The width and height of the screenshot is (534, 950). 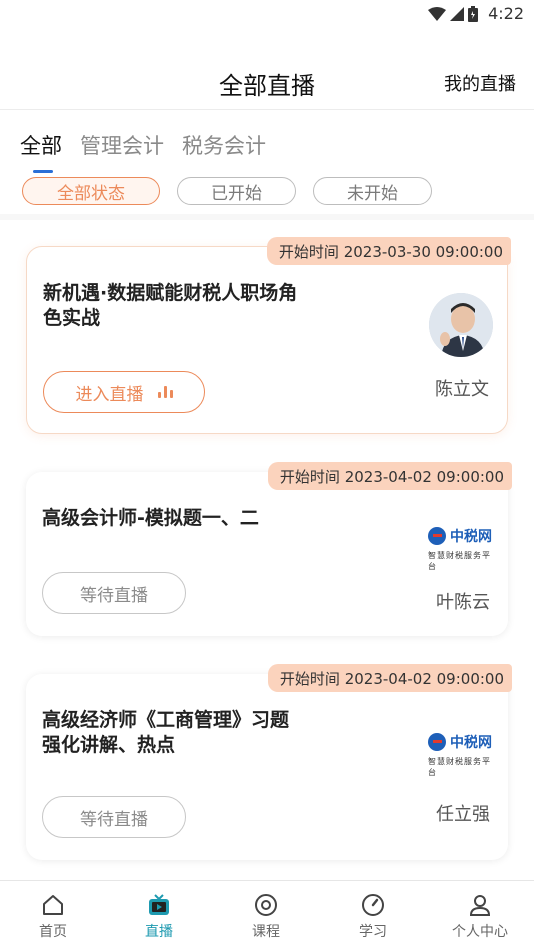 What do you see at coordinates (372, 191) in the screenshot?
I see `filter-not-started: 未开始` at bounding box center [372, 191].